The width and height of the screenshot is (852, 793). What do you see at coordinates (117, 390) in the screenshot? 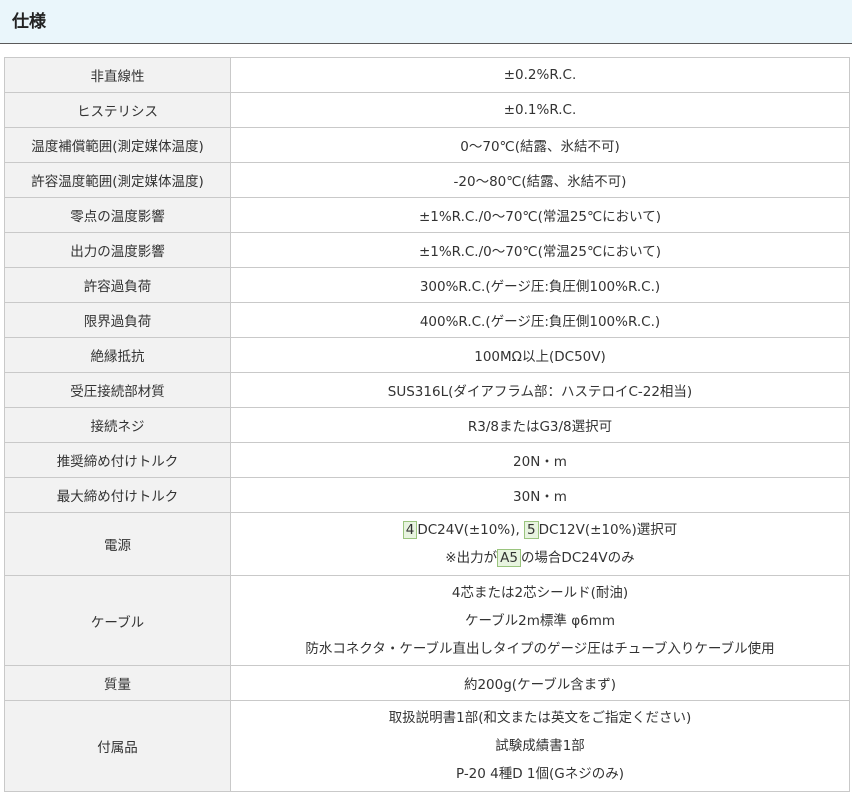
I see `row-label: 受圧接続部材質` at bounding box center [117, 390].